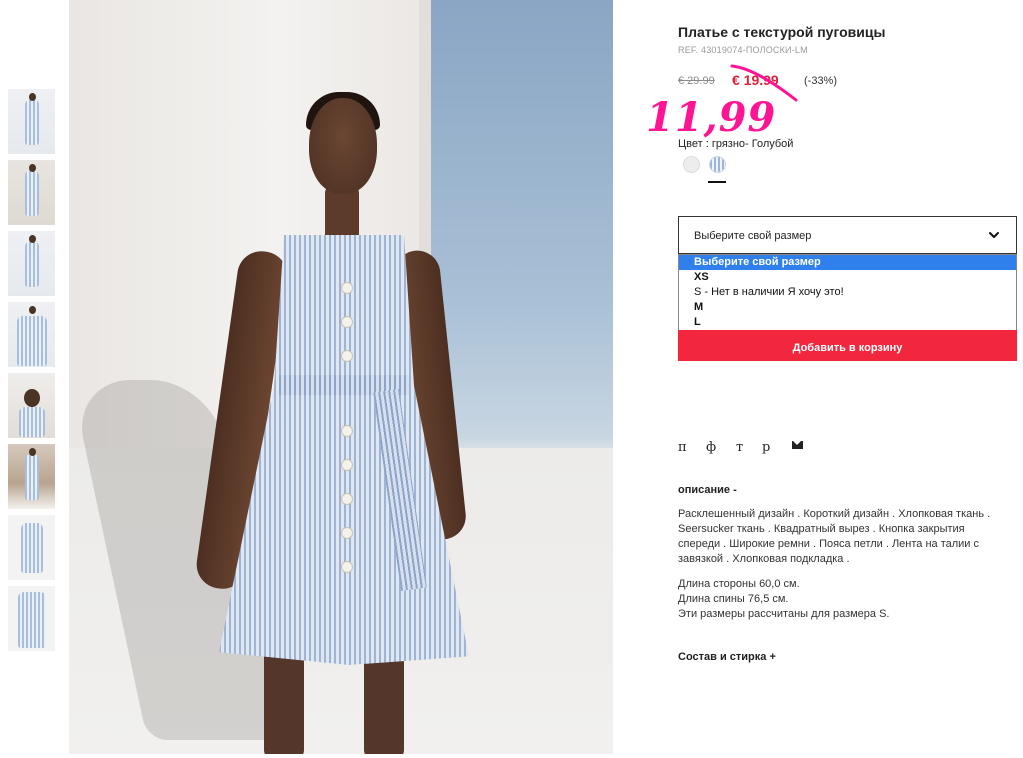  I want to click on chevron-down-icon, so click(994, 235).